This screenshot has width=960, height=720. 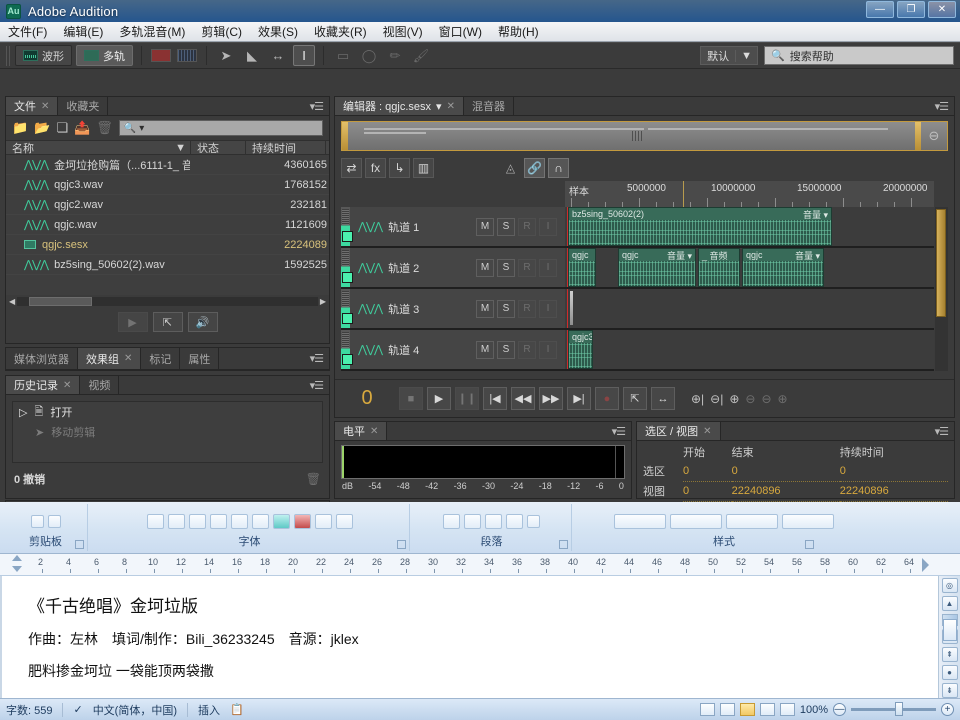 I want to click on menu-item-clip: 剪辑(C), so click(x=221, y=31).